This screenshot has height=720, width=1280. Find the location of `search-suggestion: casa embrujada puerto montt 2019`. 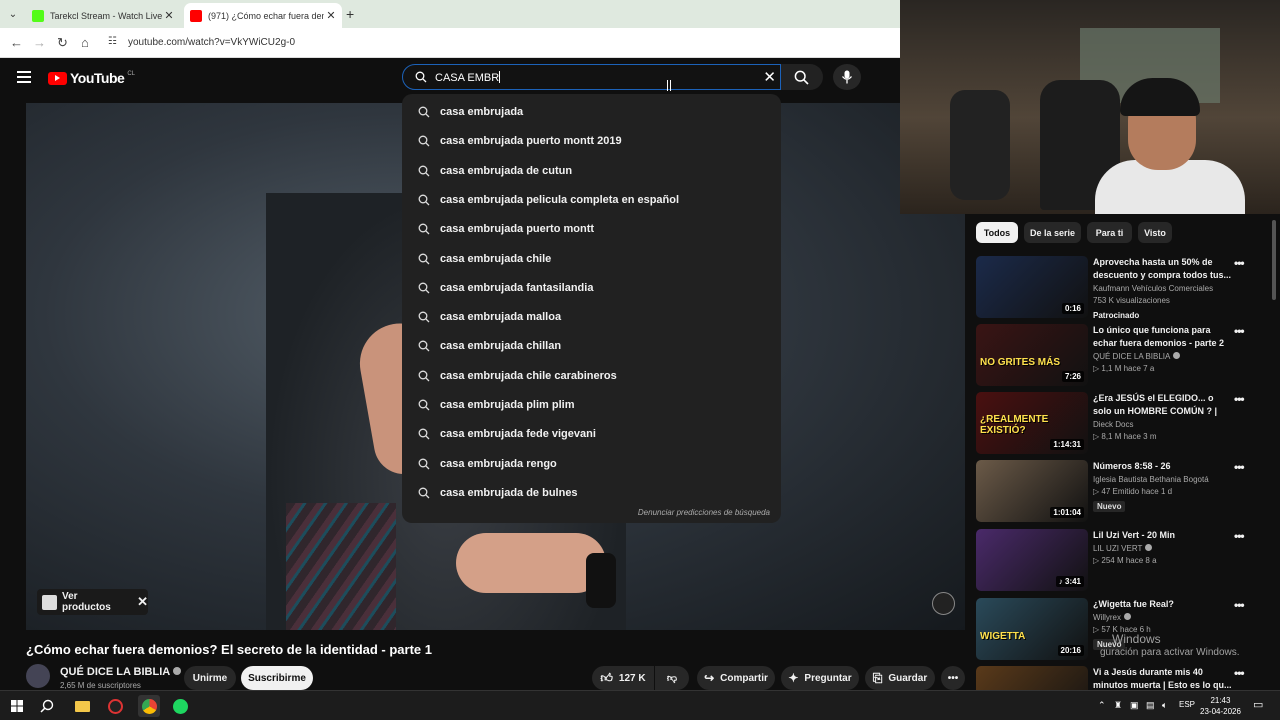

search-suggestion: casa embrujada puerto montt 2019 is located at coordinates (591, 141).